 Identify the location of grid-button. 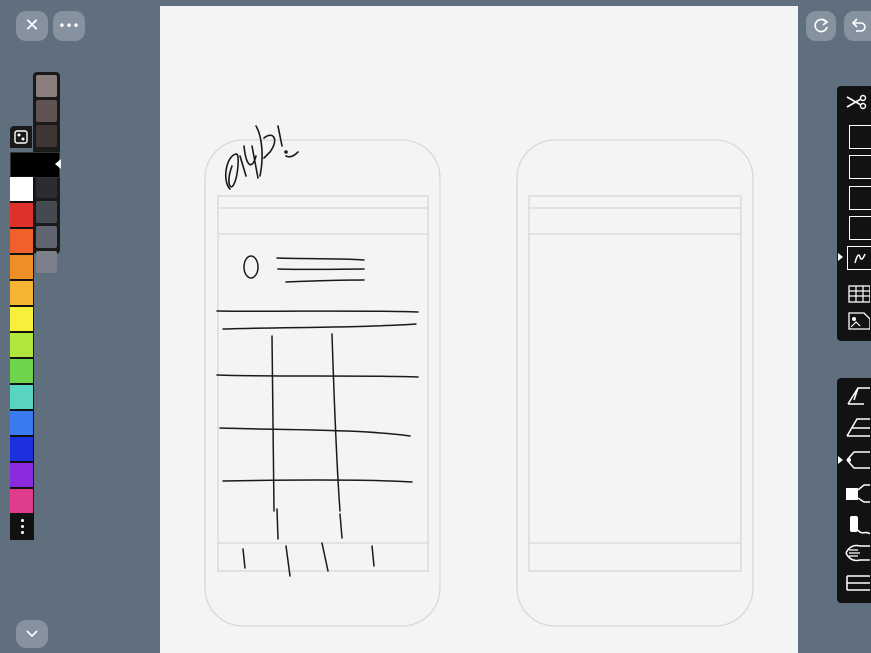
(858, 294).